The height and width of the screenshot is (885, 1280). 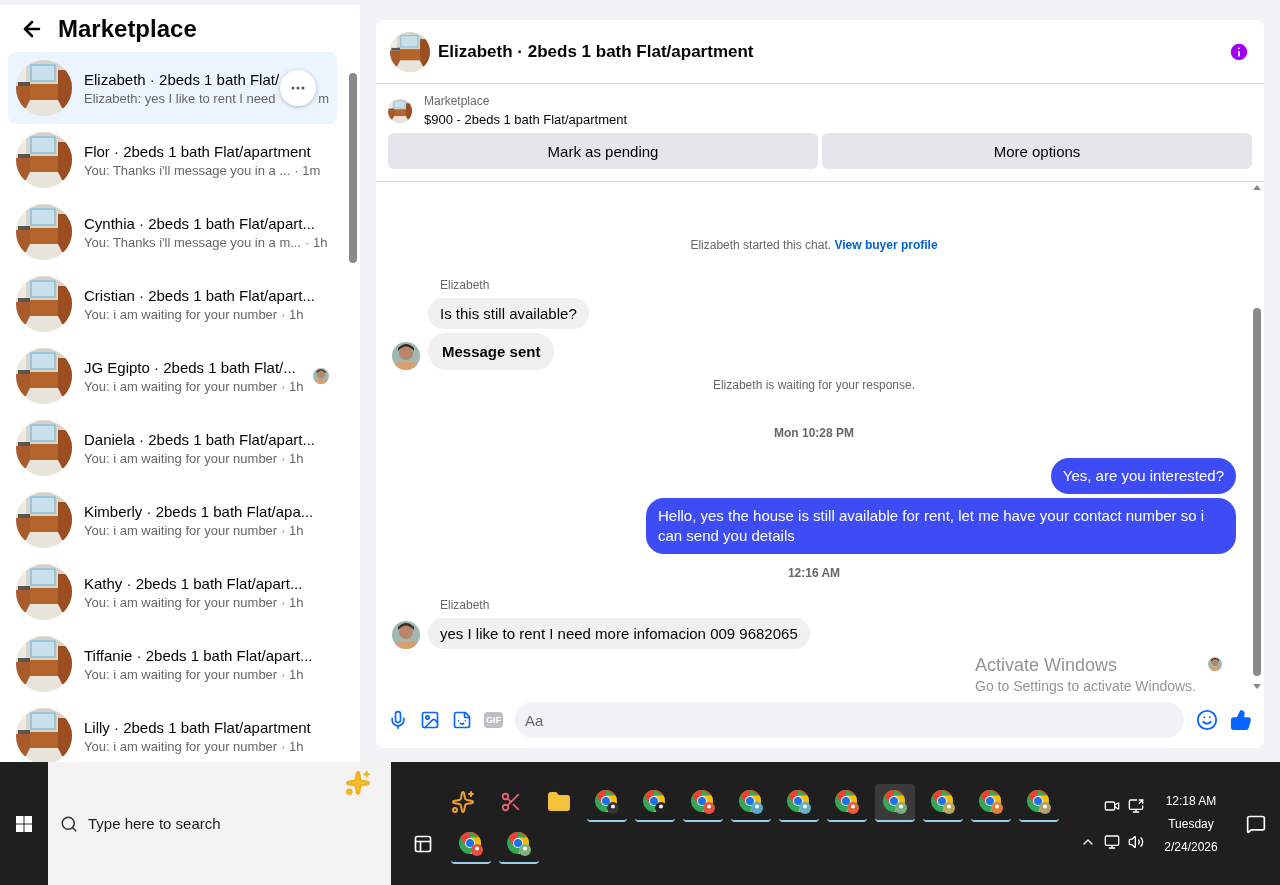 I want to click on image-icon, so click(x=430, y=720).